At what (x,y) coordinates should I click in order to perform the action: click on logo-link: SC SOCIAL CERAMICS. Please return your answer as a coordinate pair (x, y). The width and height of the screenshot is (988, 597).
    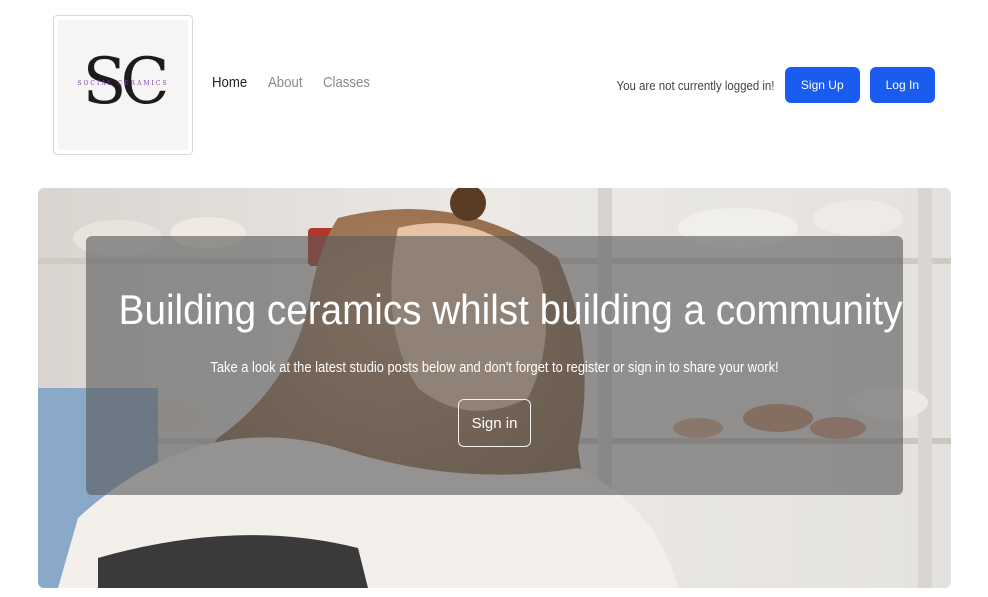
    Looking at the image, I should click on (123, 85).